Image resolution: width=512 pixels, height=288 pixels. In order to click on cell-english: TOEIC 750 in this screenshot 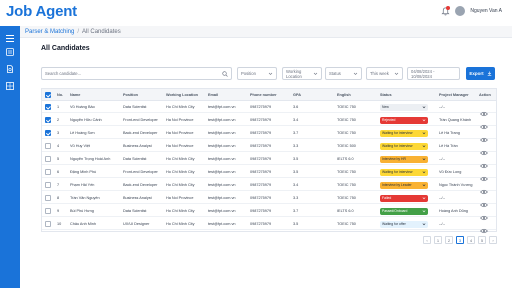, I will do `click(346, 224)`.